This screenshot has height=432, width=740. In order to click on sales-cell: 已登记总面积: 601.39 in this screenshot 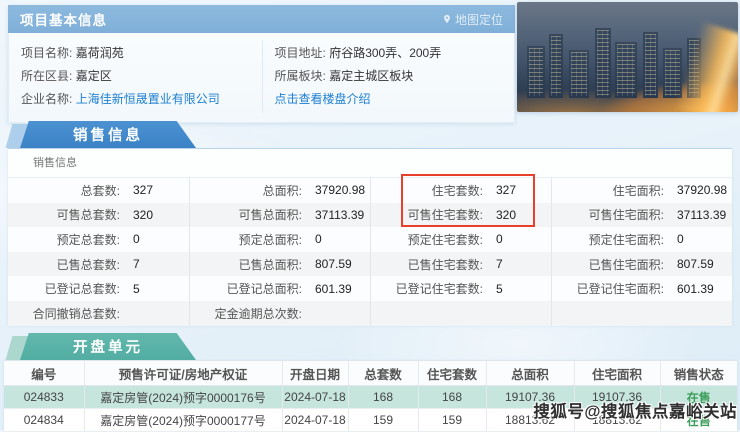, I will do `click(279, 288)`.